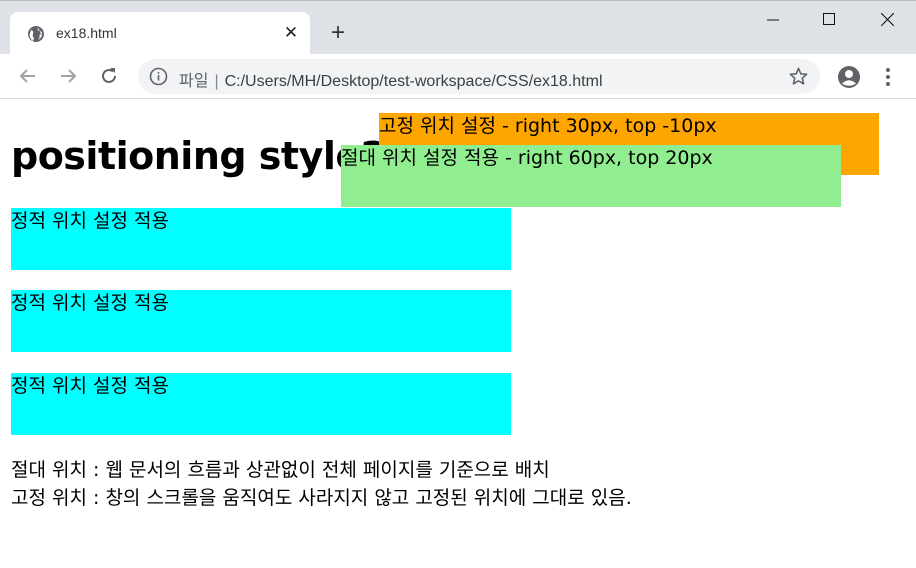  What do you see at coordinates (199, 156) in the screenshot?
I see `page-heading: positioning style2` at bounding box center [199, 156].